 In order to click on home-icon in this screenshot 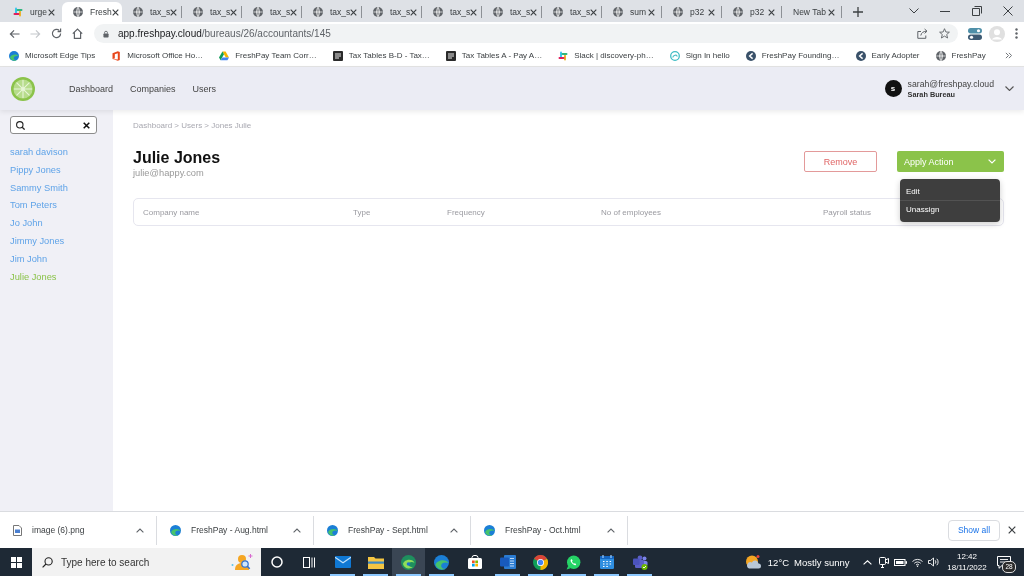, I will do `click(77, 33)`.